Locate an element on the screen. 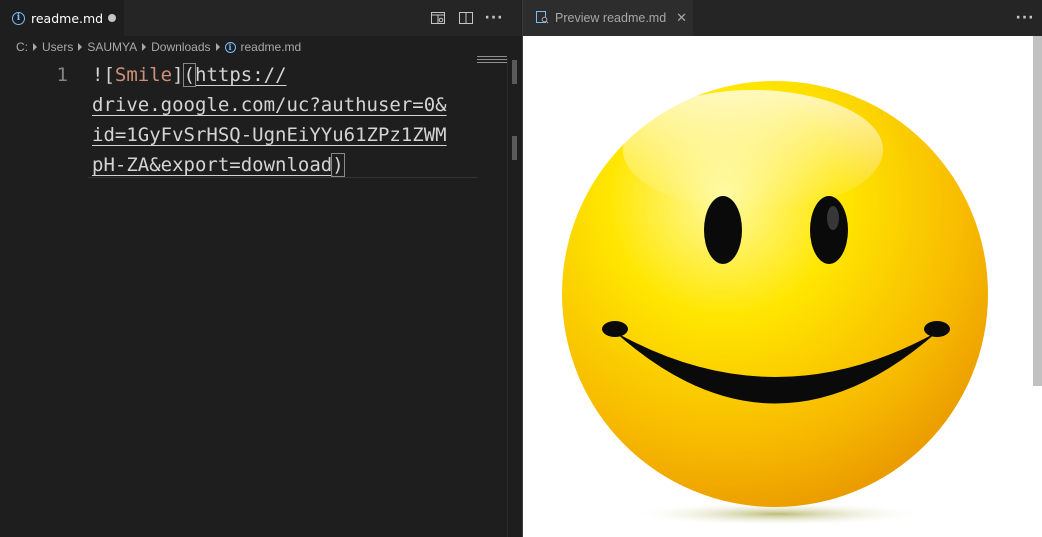 The height and width of the screenshot is (537, 1042). breadcrumb-item: readme.md is located at coordinates (271, 47).